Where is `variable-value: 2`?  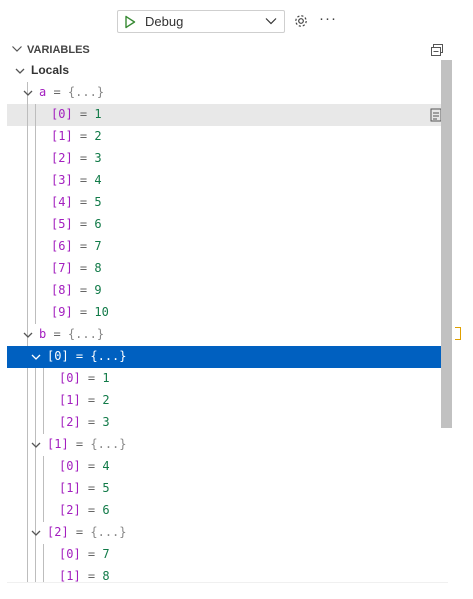 variable-value: 2 is located at coordinates (98, 136).